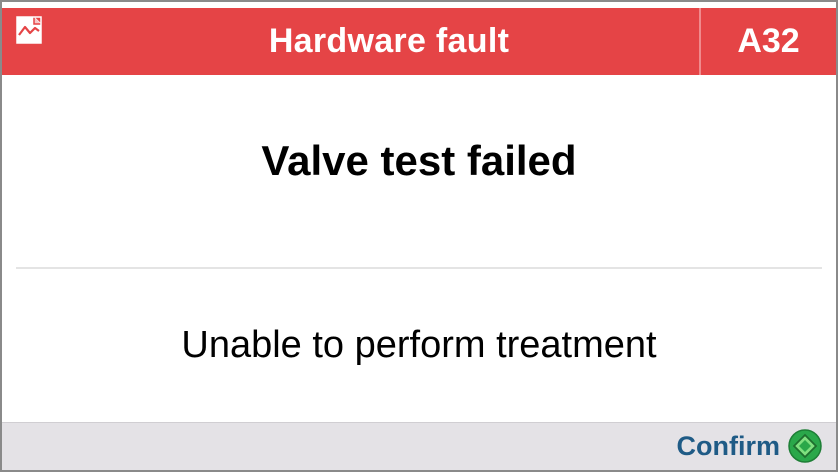 This screenshot has height=472, width=838. What do you see at coordinates (389, 41) in the screenshot?
I see `alarm-category-title: Hardware fault` at bounding box center [389, 41].